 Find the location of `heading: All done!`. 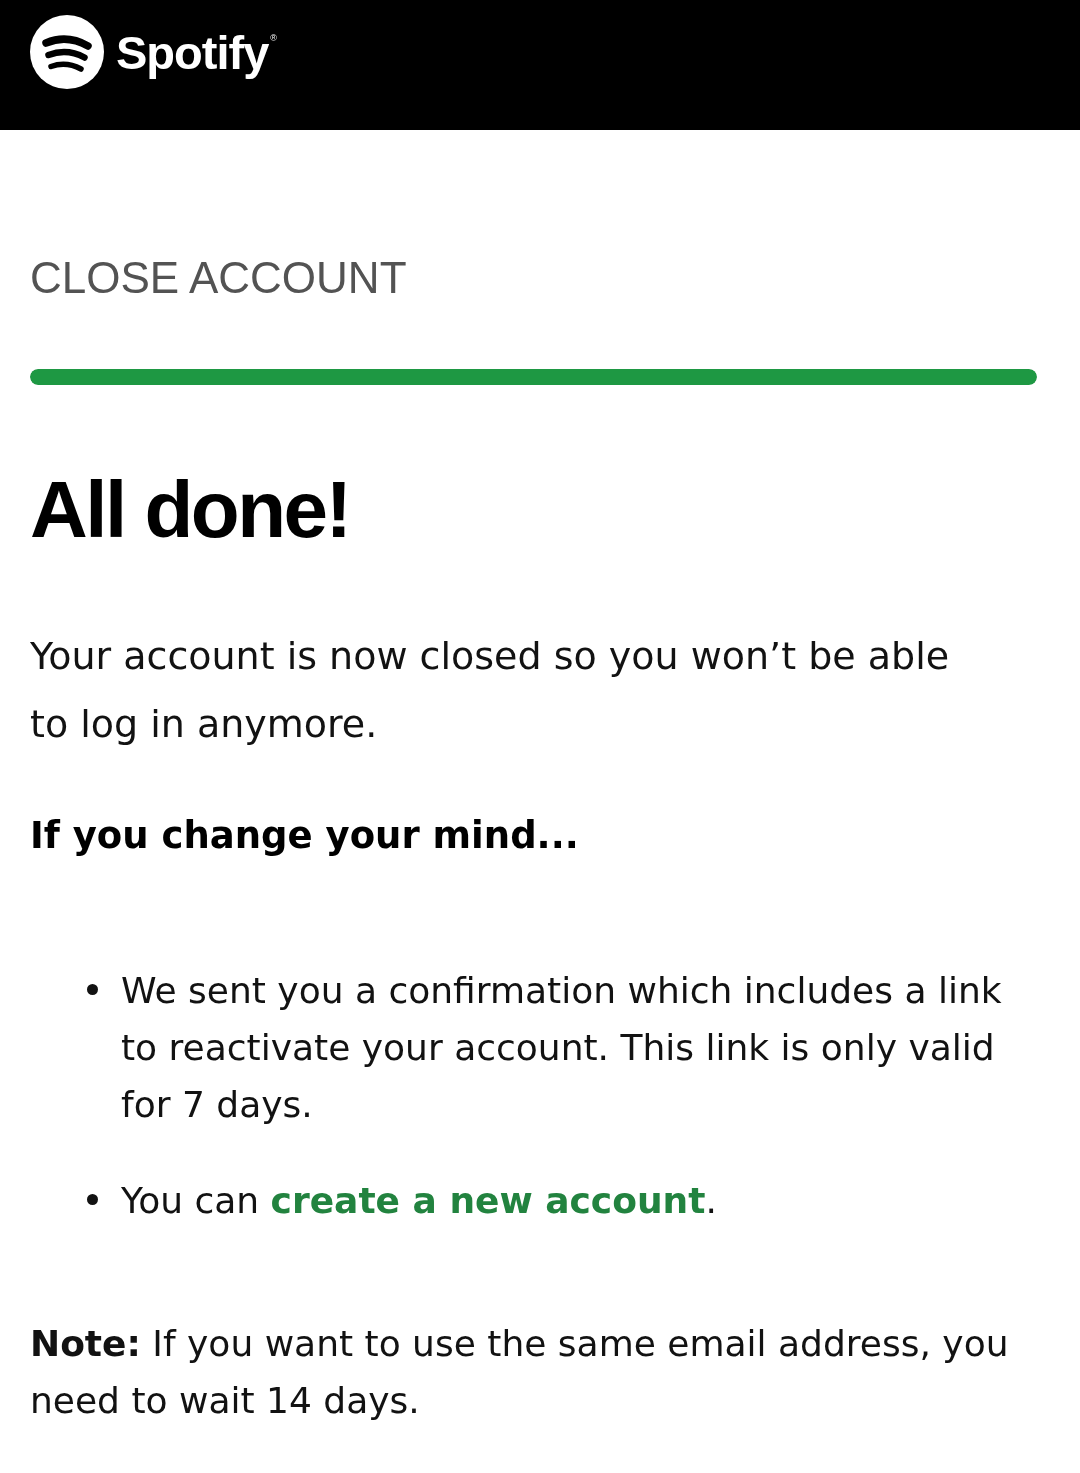

heading: All done! is located at coordinates (190, 510).